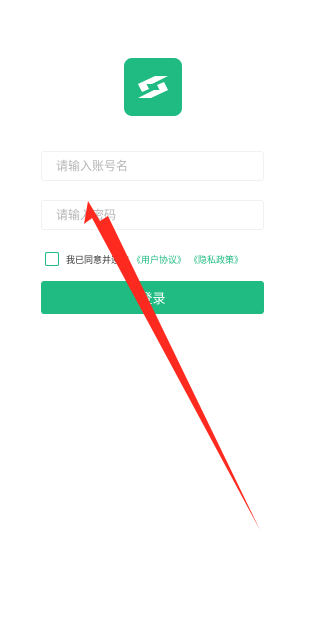  I want to click on agreement-text: 我已同意并遵守, so click(98, 260).